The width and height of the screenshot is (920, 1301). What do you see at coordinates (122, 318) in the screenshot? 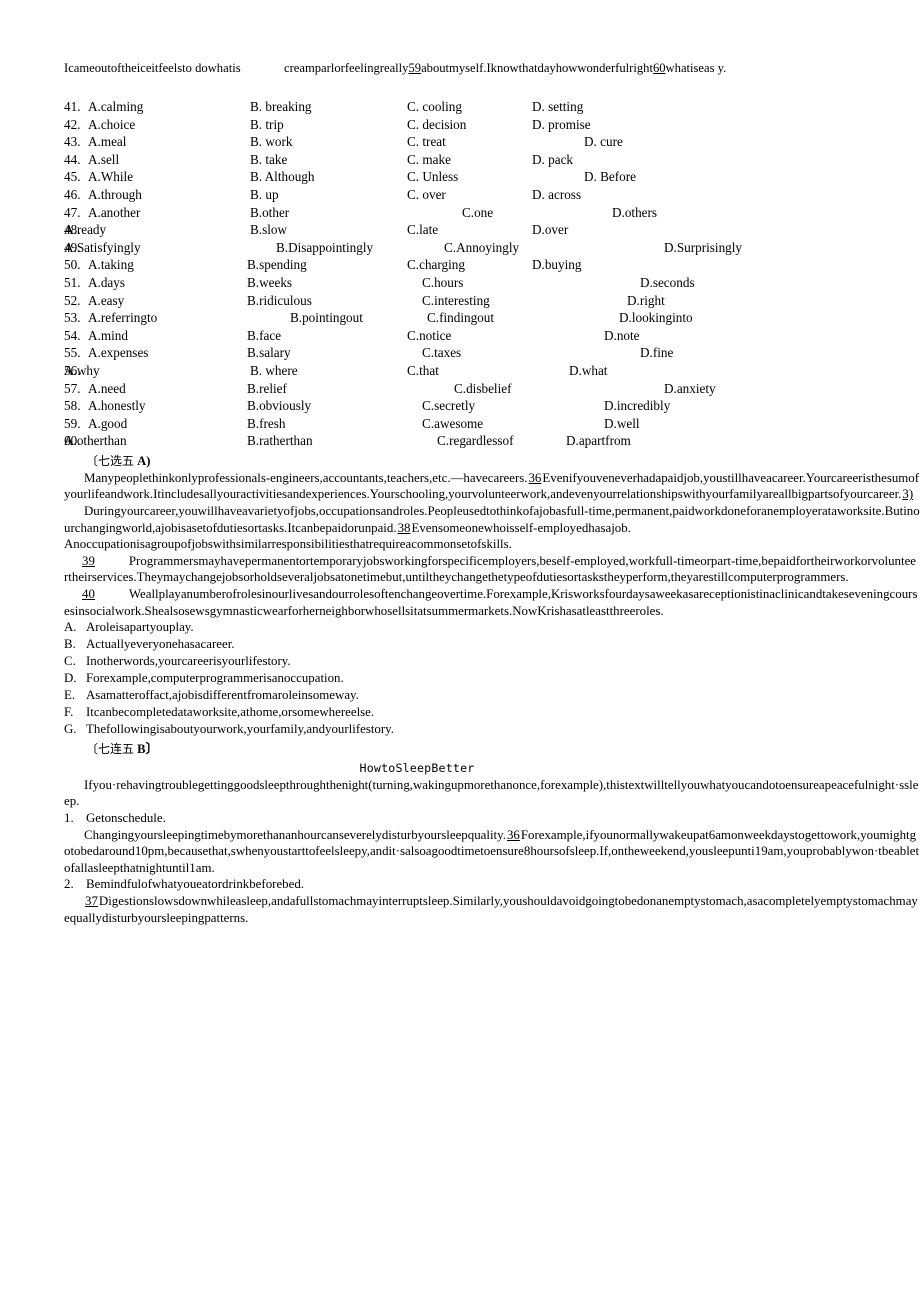
I see `option-a: A.referringto` at bounding box center [122, 318].